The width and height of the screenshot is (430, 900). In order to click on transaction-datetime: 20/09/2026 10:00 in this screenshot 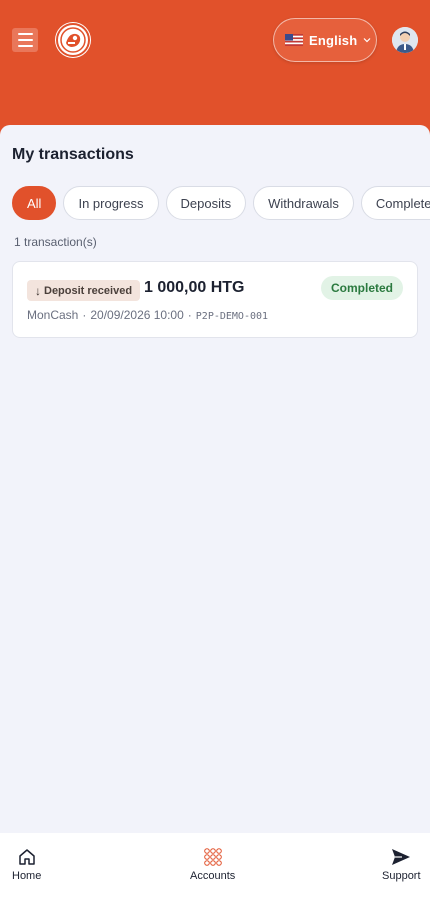, I will do `click(137, 315)`.